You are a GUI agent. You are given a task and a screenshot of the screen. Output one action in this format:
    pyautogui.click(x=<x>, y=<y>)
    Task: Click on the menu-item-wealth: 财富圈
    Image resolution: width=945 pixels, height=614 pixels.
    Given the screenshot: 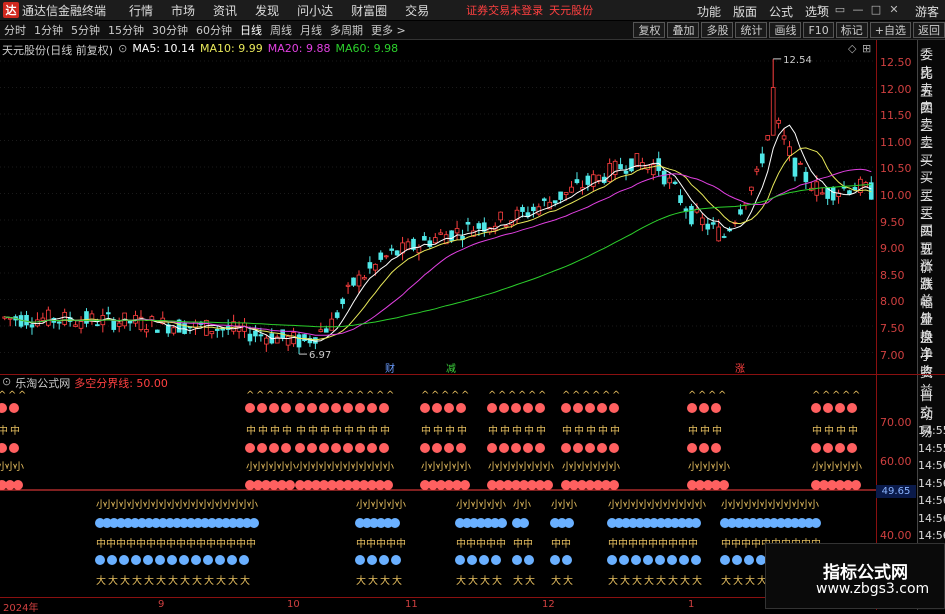 What is the action you would take?
    pyautogui.click(x=369, y=10)
    